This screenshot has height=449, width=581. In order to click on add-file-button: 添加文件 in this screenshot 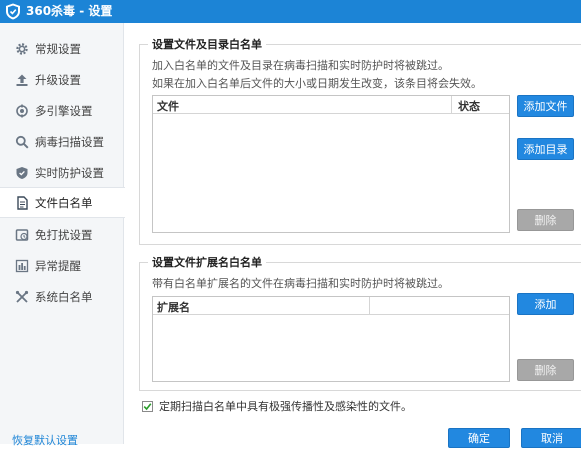, I will do `click(545, 106)`.